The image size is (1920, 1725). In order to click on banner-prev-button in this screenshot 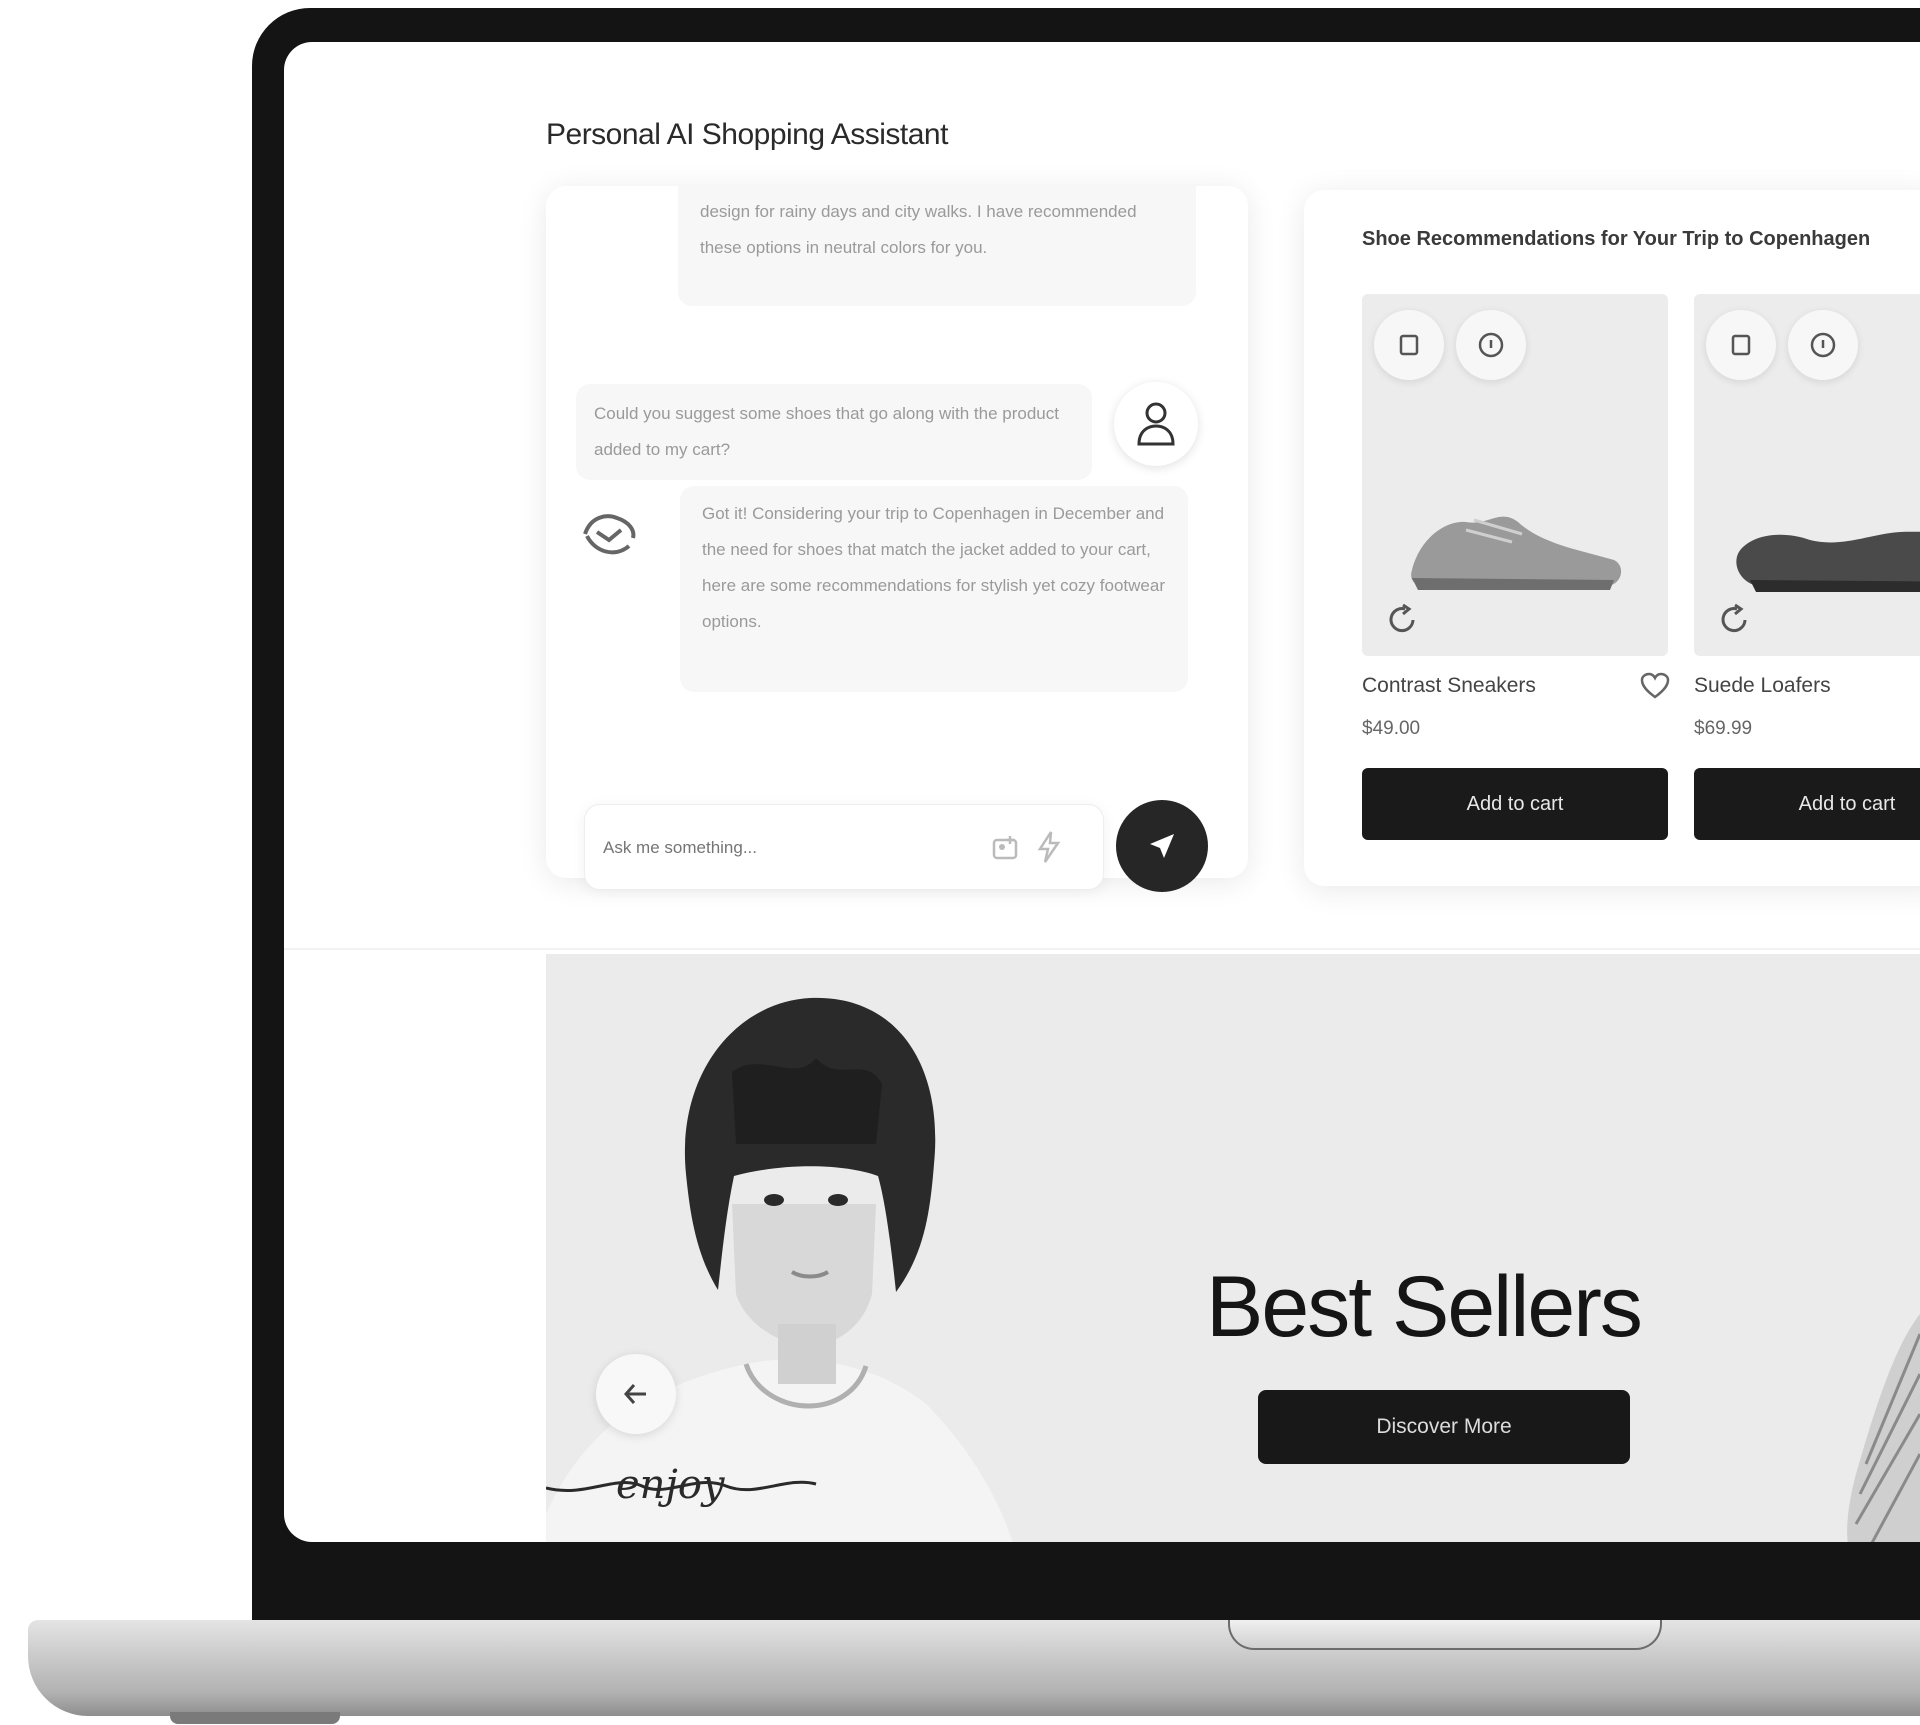, I will do `click(636, 1394)`.